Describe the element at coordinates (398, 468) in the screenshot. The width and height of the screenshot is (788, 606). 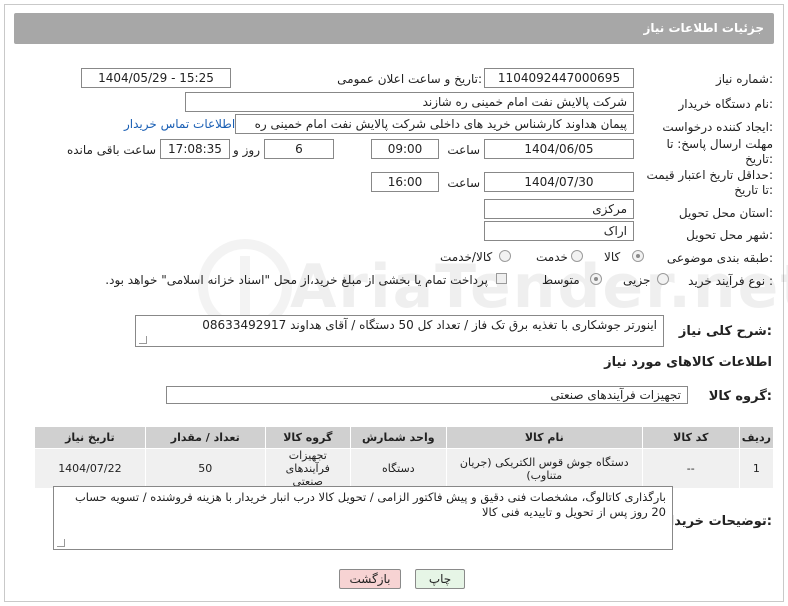
I see `cell-unit: دستگاه` at that location.